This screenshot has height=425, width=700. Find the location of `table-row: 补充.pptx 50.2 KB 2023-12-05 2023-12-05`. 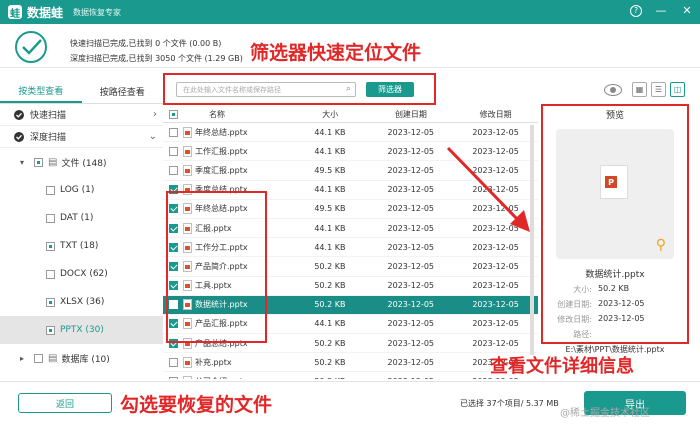

table-row: 补充.pptx 50.2 KB 2023-12-05 2023-12-05 is located at coordinates (350, 363).